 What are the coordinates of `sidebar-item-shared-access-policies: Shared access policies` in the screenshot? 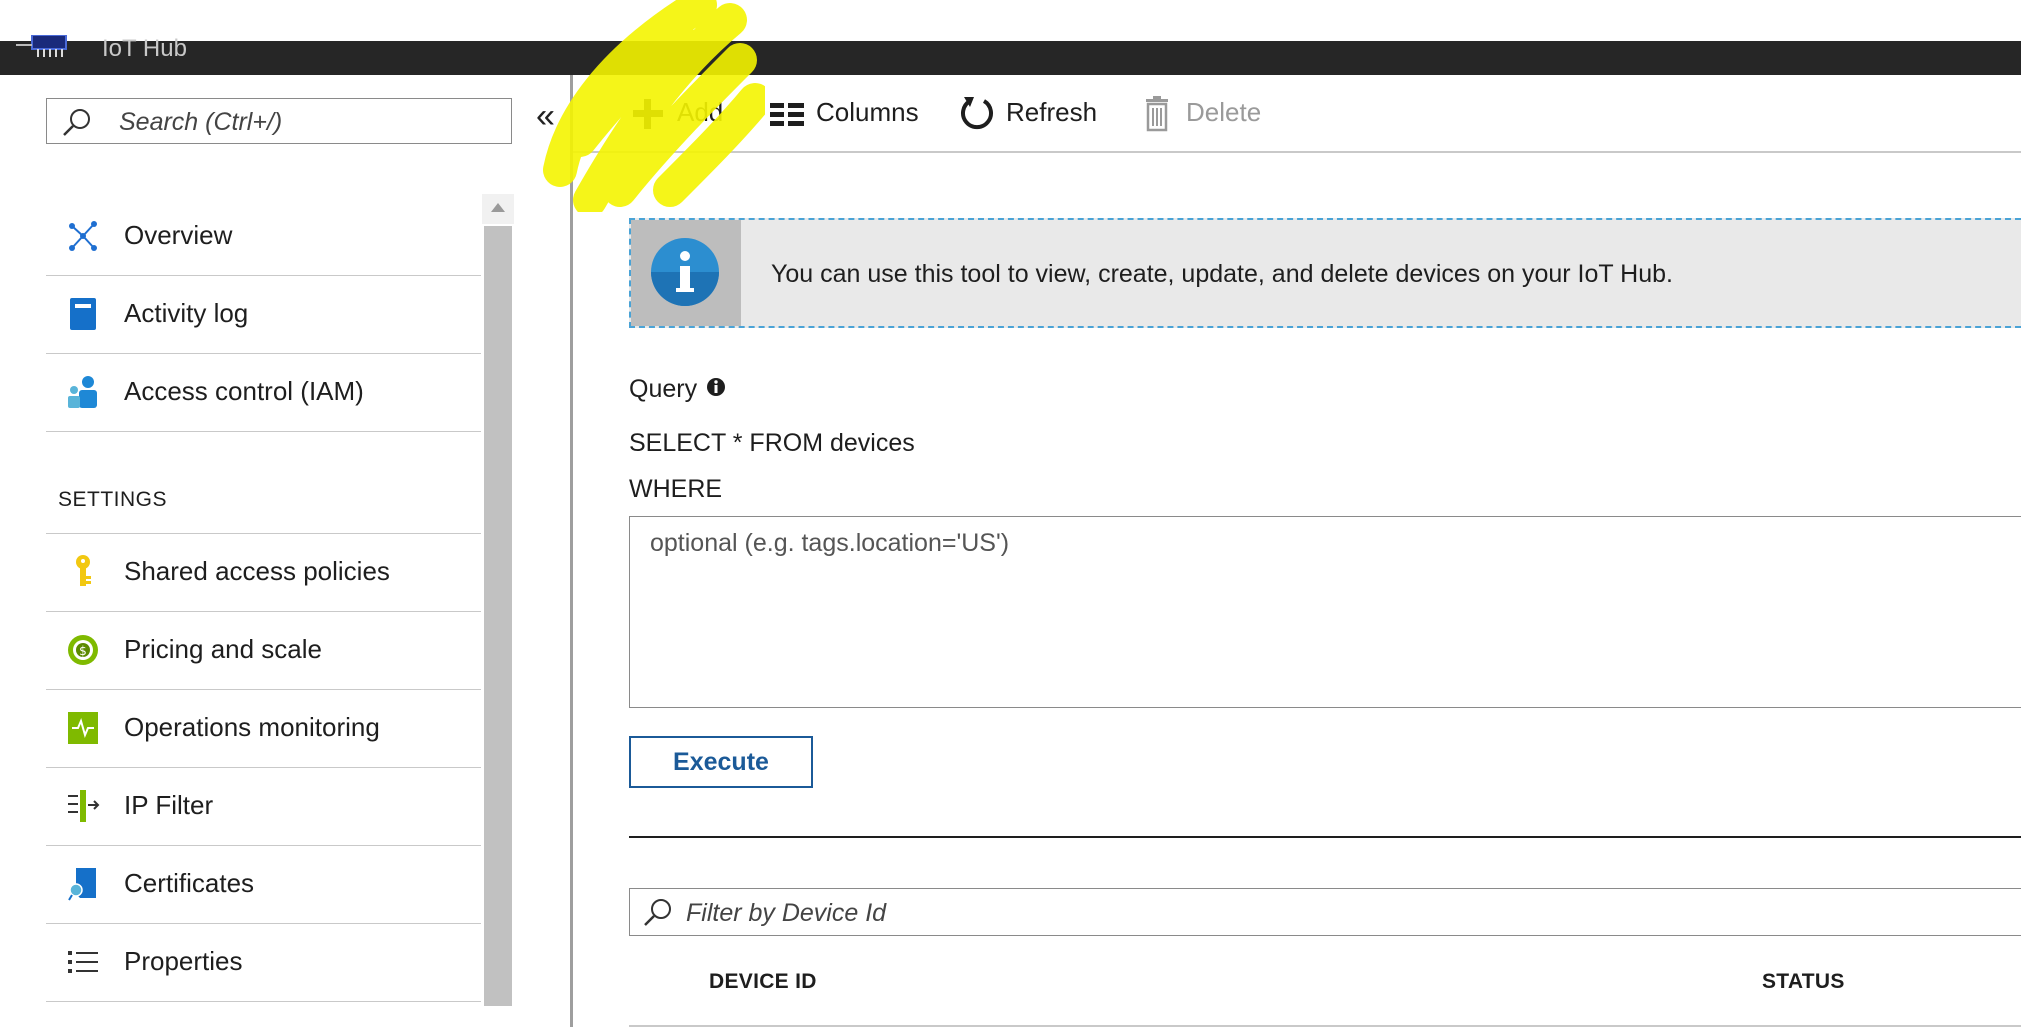 It's located at (263, 573).